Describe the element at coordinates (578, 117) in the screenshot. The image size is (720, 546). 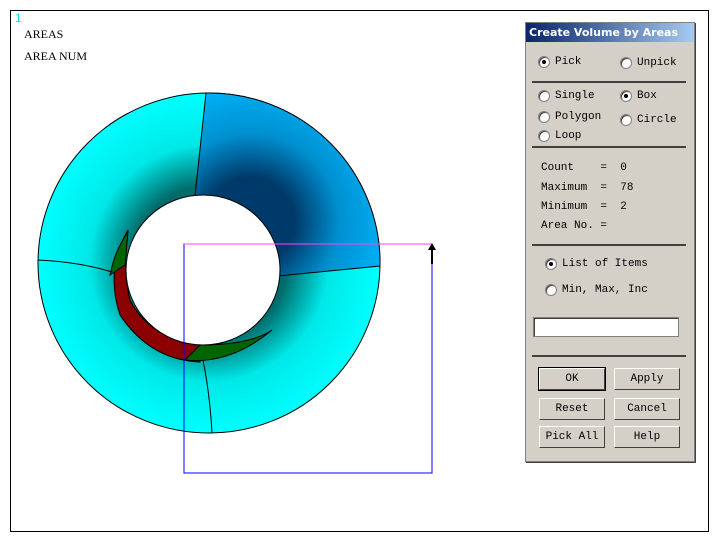
I see `polygon-label: Polygon` at that location.